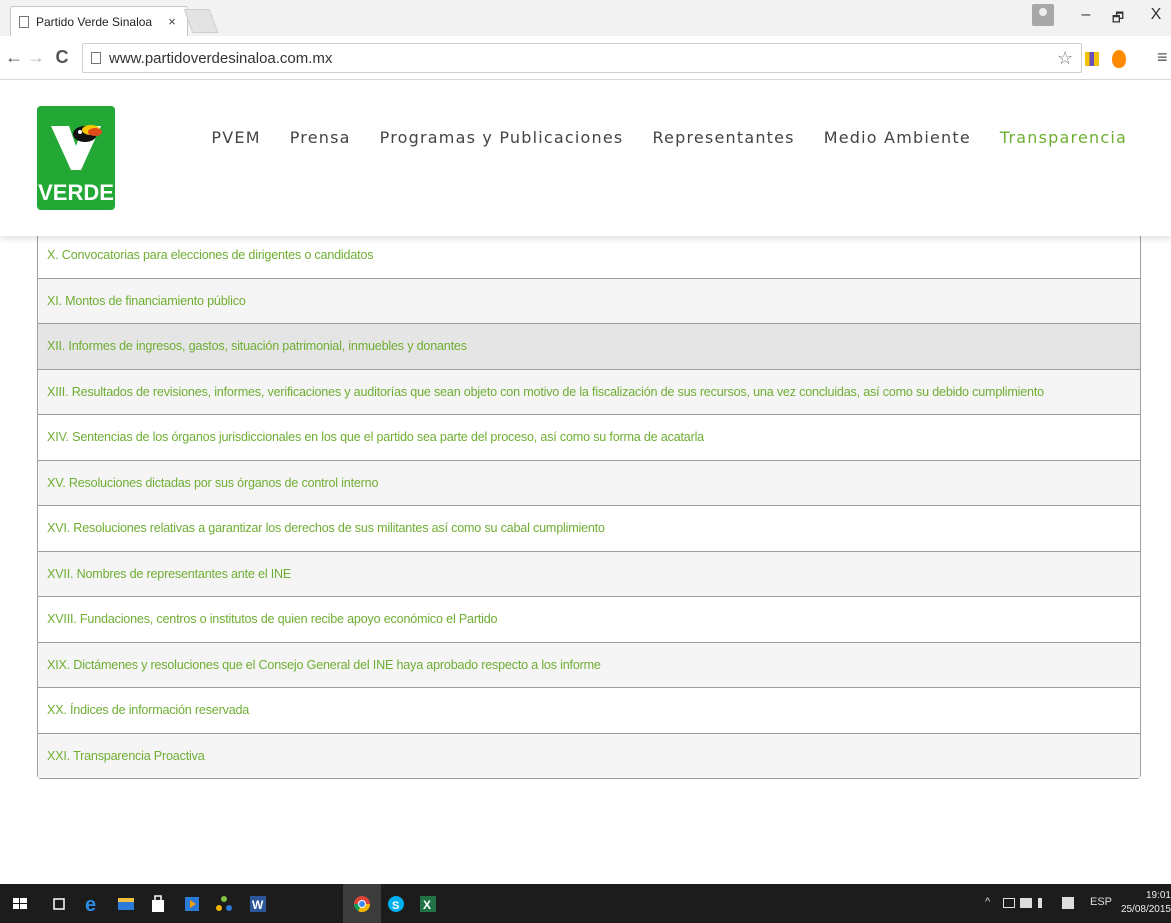 The image size is (1171, 923). What do you see at coordinates (1092, 59) in the screenshot?
I see `extension-icon` at bounding box center [1092, 59].